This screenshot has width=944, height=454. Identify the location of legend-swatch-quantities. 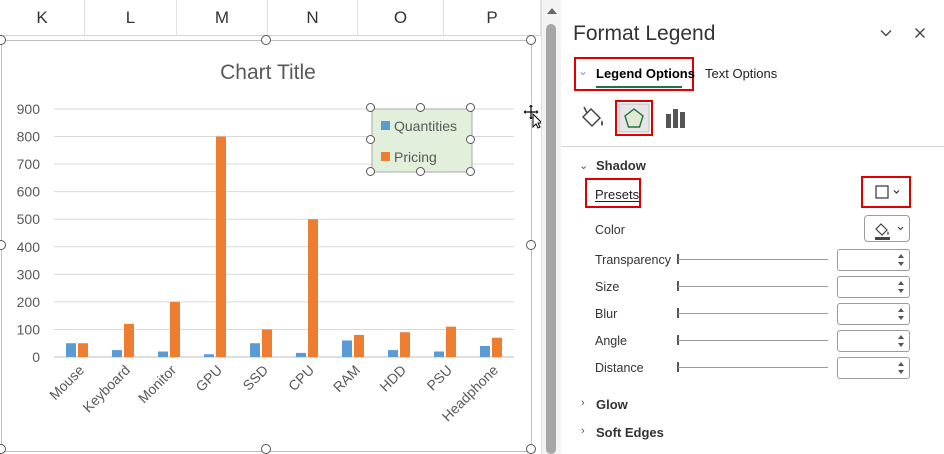
(385, 125).